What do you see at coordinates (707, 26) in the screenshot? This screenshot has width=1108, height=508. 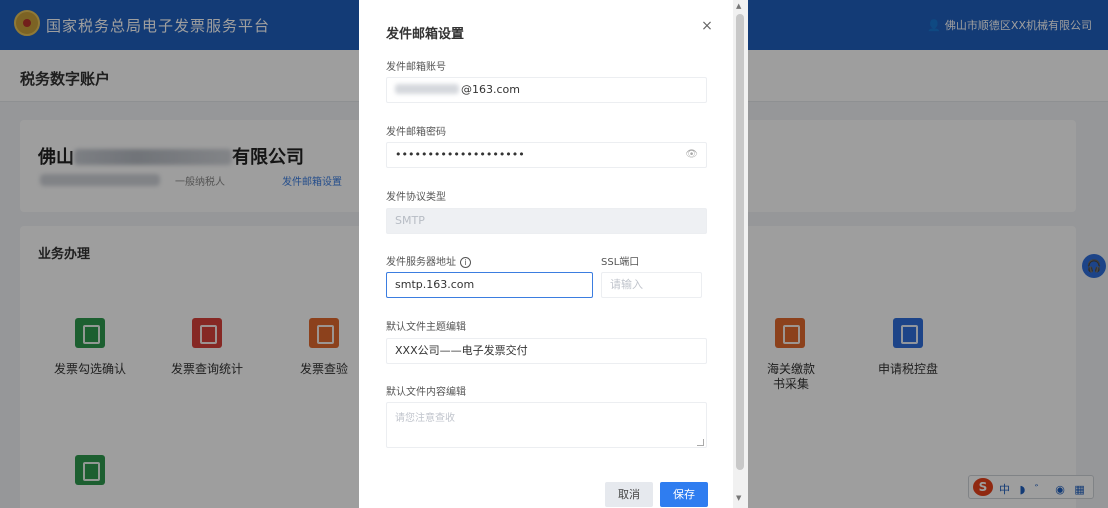 I see `close-icon: ×` at bounding box center [707, 26].